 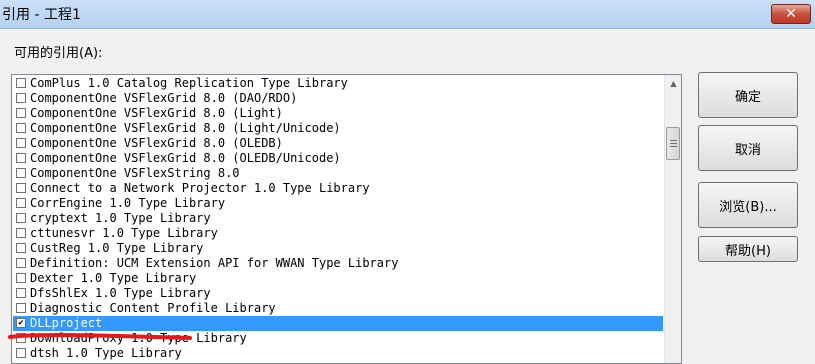 I want to click on reference-label: cttunesvr 1.0 Type Library, so click(x=124, y=233).